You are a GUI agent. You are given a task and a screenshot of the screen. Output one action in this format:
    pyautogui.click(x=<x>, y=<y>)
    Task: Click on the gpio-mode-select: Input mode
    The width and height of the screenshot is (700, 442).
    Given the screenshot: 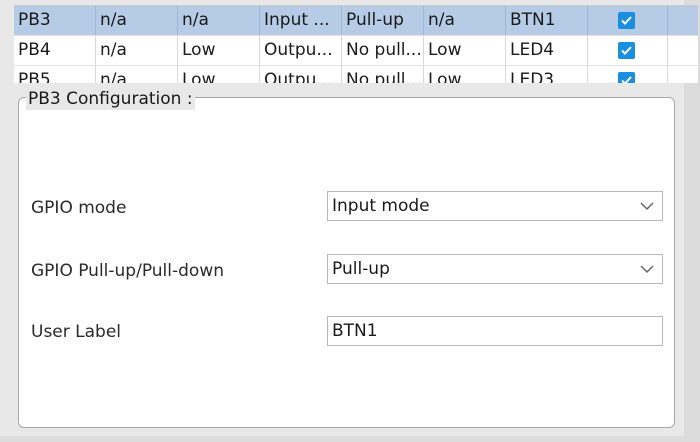 What is the action you would take?
    pyautogui.click(x=495, y=206)
    